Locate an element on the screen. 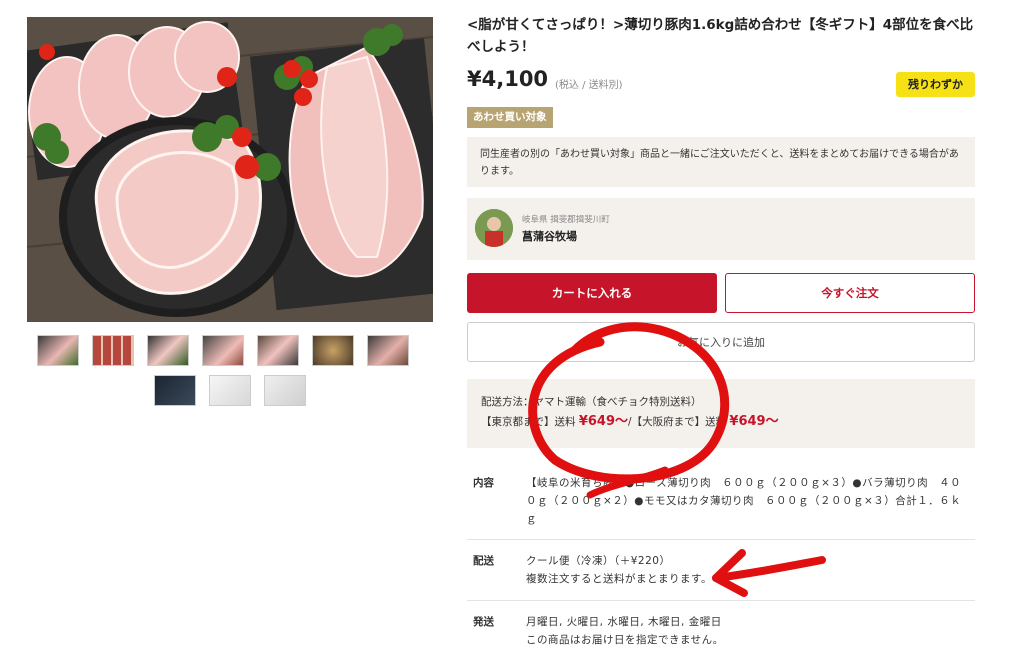  shipping-fees: 【東京都まで】送料 ¥649〜/【大阪府まで】送料 ¥649〜 is located at coordinates (721, 422).